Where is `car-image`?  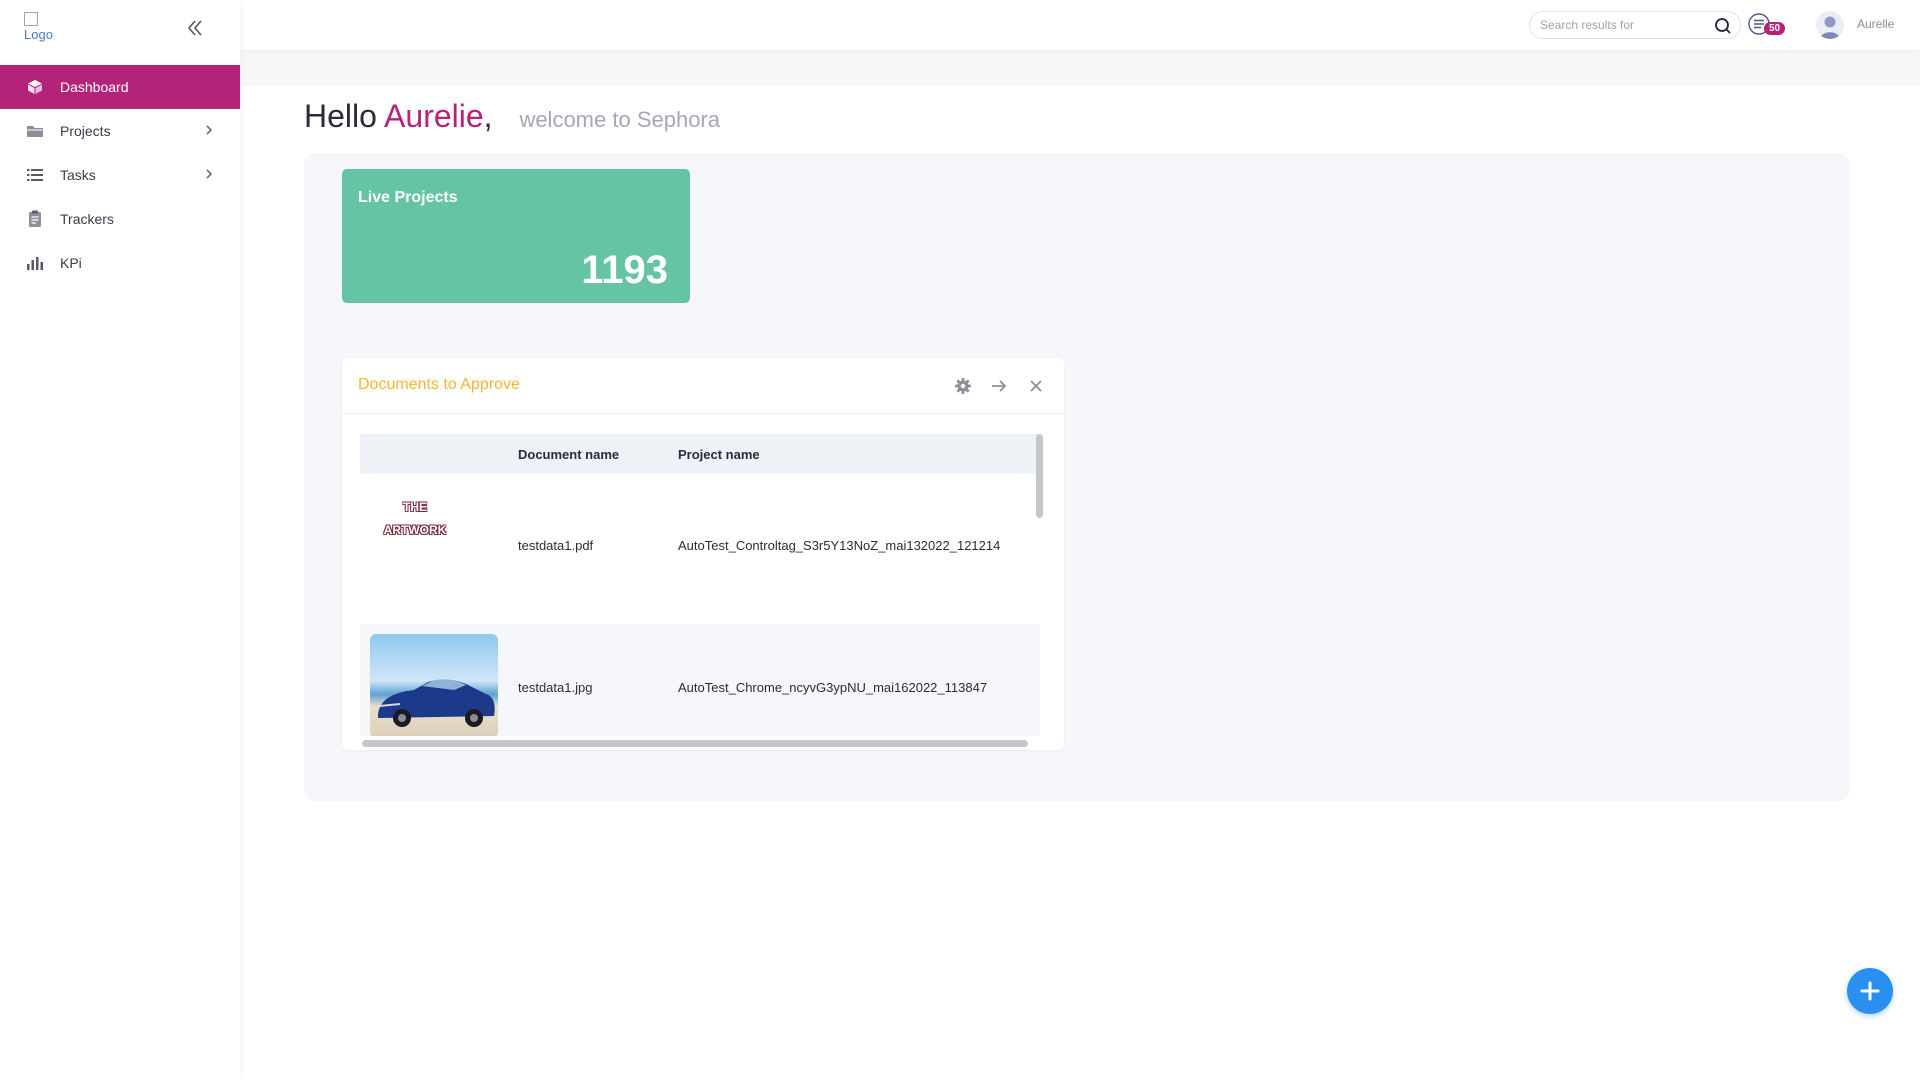
car-image is located at coordinates (436, 703).